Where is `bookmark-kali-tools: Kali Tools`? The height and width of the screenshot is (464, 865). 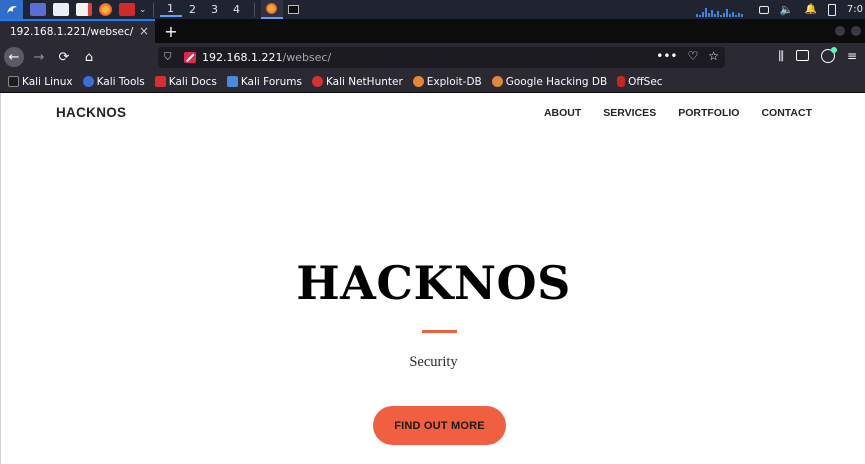 bookmark-kali-tools: Kali Tools is located at coordinates (113, 81).